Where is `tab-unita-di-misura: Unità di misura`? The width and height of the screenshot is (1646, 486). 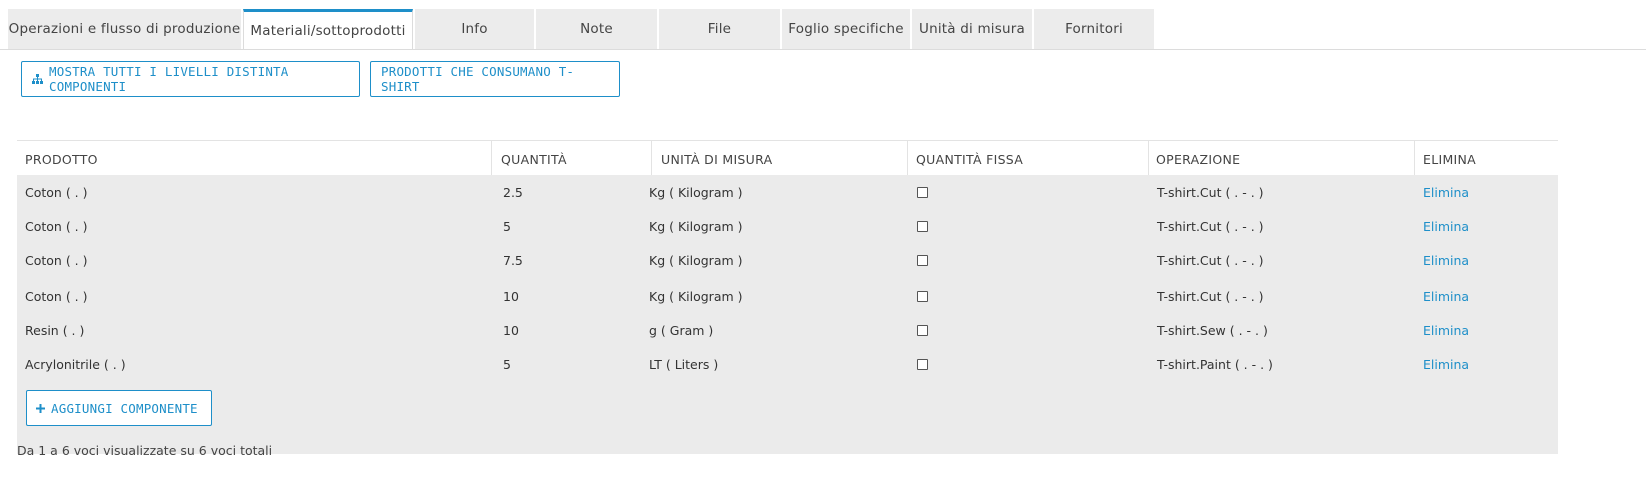
tab-unita-di-misura: Unità di misura is located at coordinates (972, 29).